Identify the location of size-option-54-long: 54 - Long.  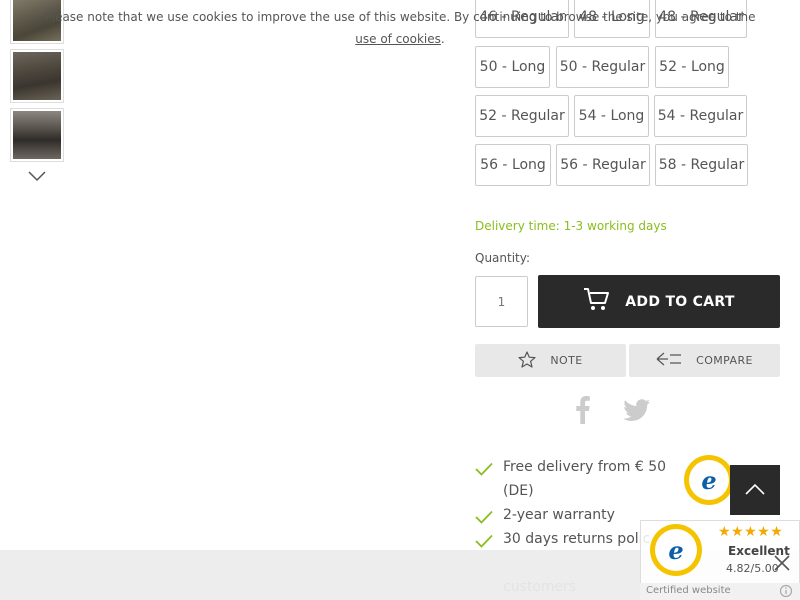
(611, 116).